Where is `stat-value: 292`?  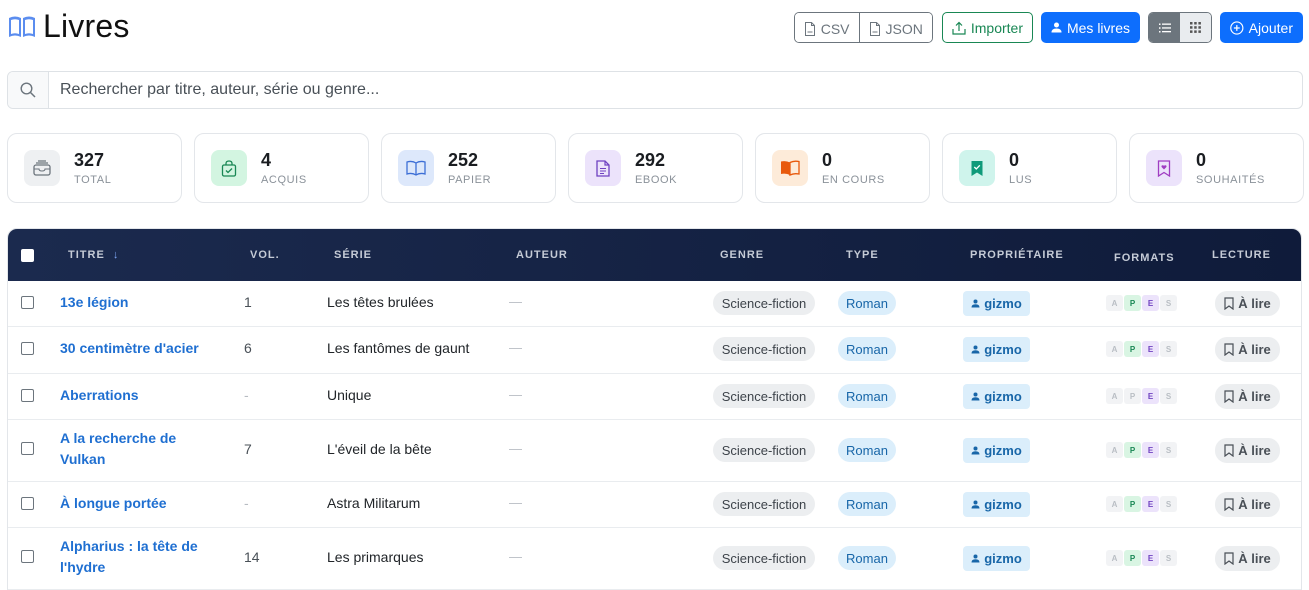
stat-value: 292 is located at coordinates (650, 160).